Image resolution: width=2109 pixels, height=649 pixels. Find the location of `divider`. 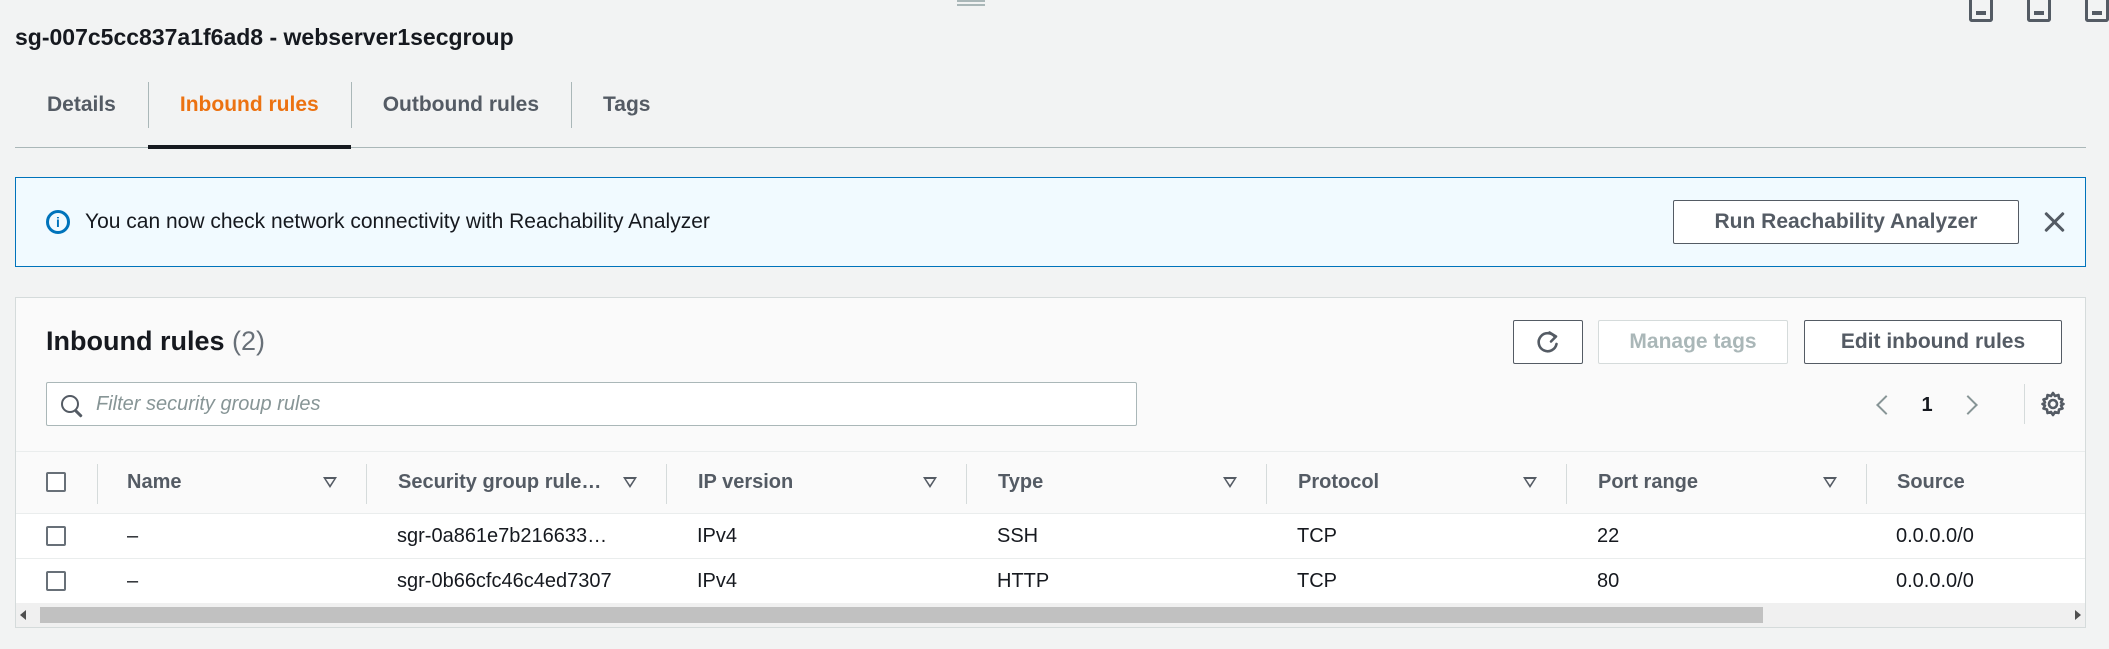

divider is located at coordinates (2024, 404).